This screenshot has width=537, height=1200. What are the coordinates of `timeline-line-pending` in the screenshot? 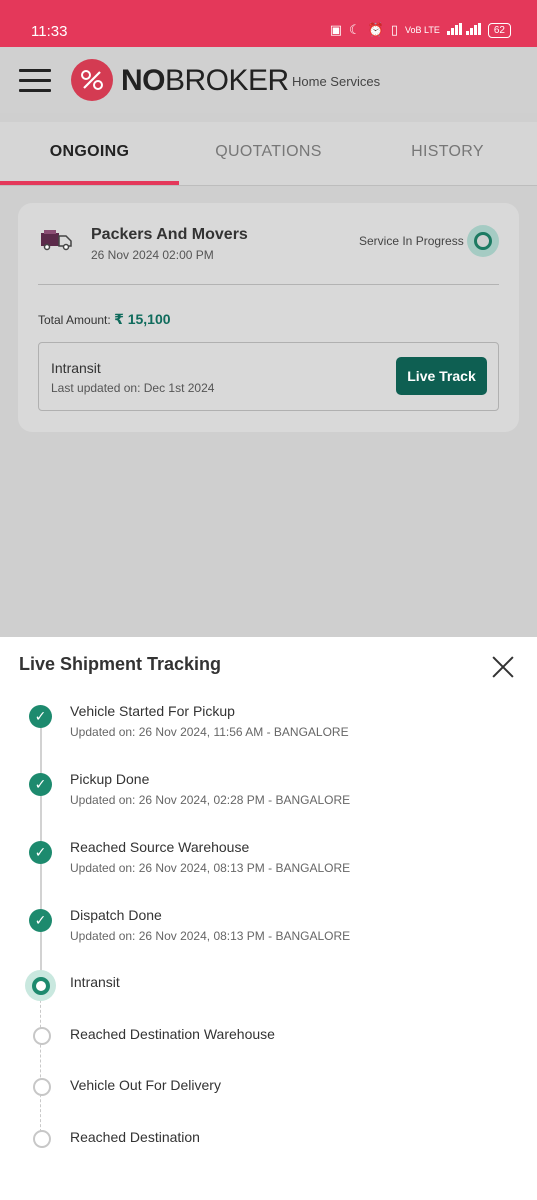 It's located at (40, 1061).